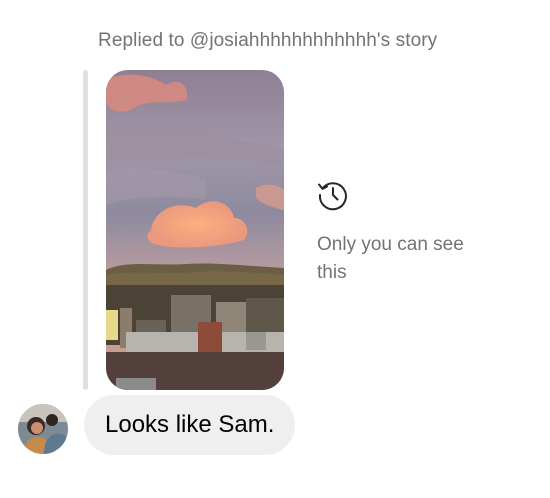 The image size is (550, 498). What do you see at coordinates (390, 258) in the screenshot?
I see `only-you-can-see-note: Only you can see this` at bounding box center [390, 258].